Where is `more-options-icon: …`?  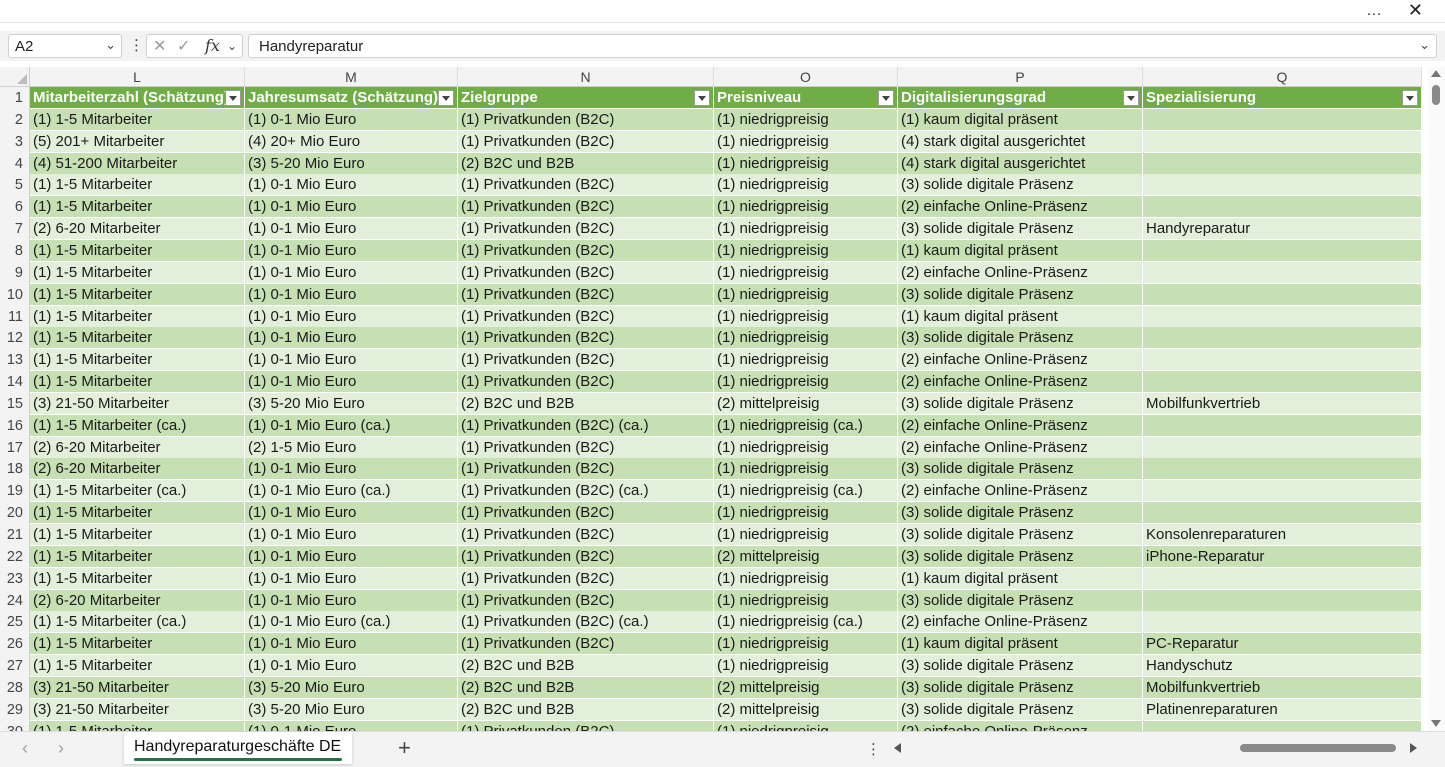
more-options-icon: … is located at coordinates (1374, 11).